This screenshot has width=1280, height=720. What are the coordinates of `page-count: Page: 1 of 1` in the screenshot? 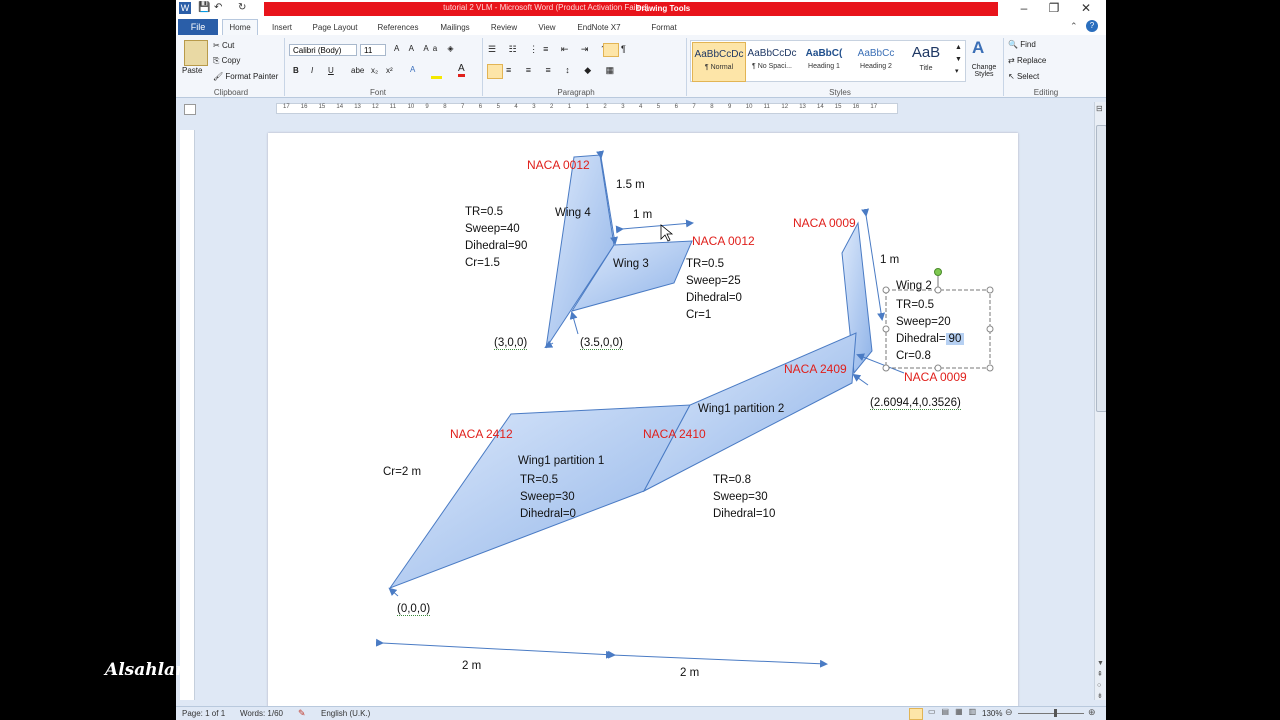 It's located at (203, 713).